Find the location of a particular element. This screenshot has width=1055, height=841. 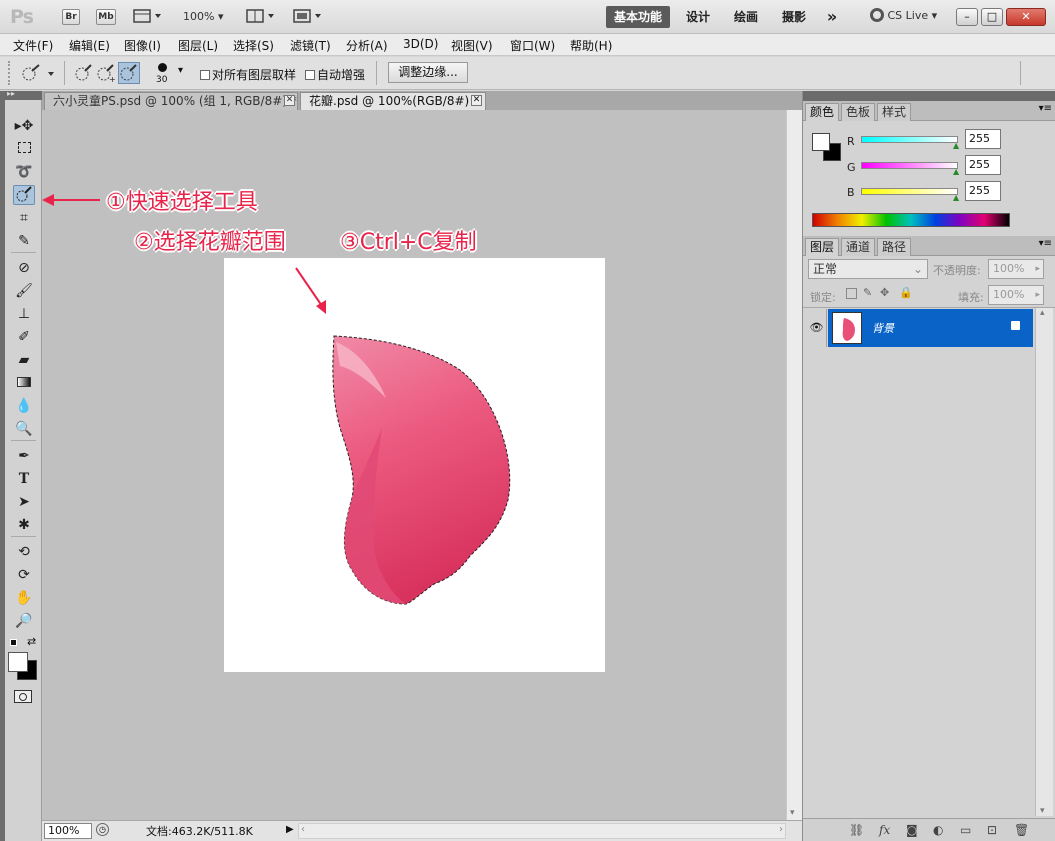

fill-field: 100% ▸ is located at coordinates (1016, 295).